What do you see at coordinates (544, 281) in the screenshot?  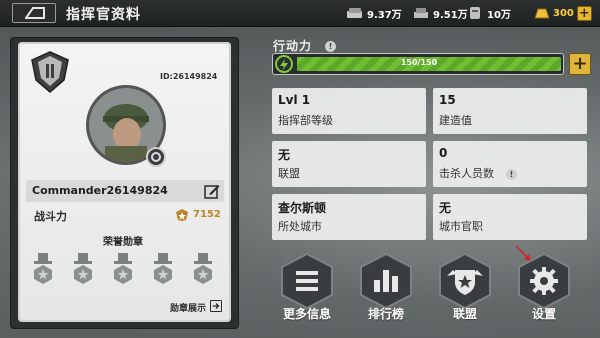 I see `settings-icon` at bounding box center [544, 281].